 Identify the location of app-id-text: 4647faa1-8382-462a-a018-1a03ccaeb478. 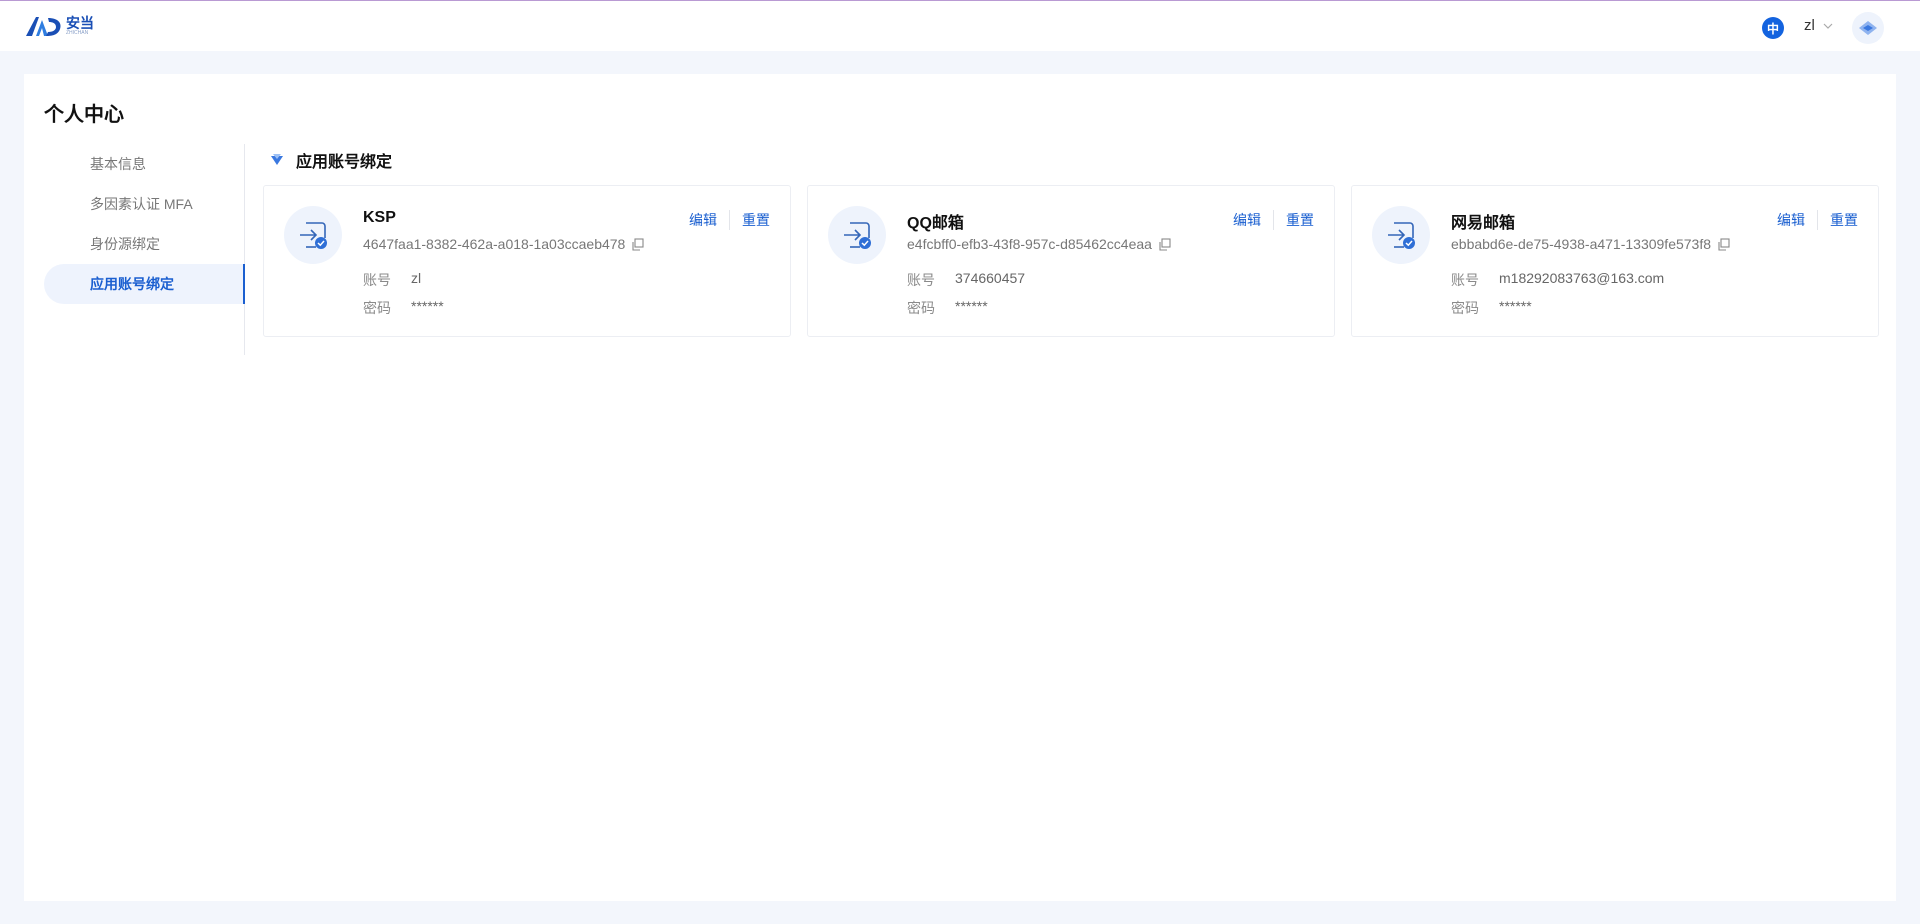
(494, 244).